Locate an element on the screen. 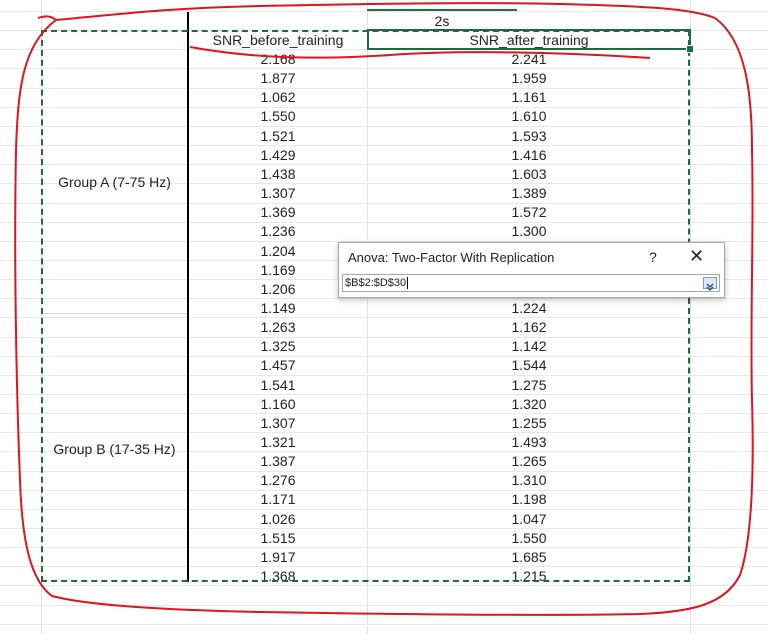 The width and height of the screenshot is (768, 634). input-range-value: $B$2:$D$30 is located at coordinates (376, 283).